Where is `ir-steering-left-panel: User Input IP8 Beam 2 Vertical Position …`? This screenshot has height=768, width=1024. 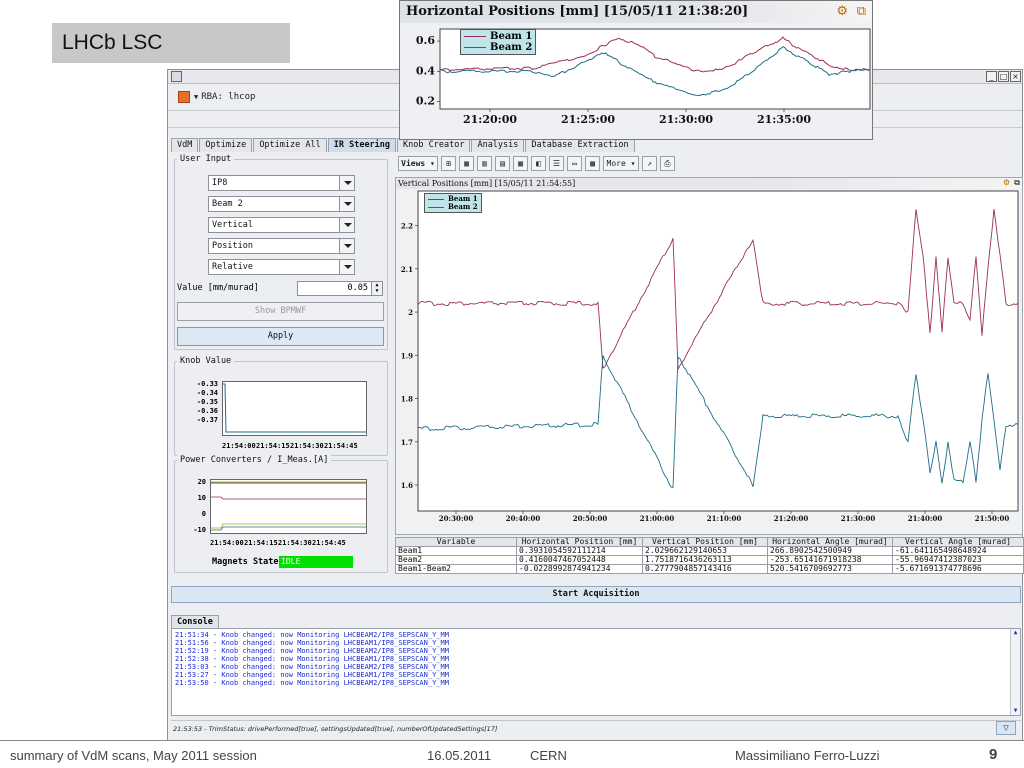
ir-steering-left-panel: User Input IP8 Beam 2 Vertical Position … is located at coordinates (281, 363).